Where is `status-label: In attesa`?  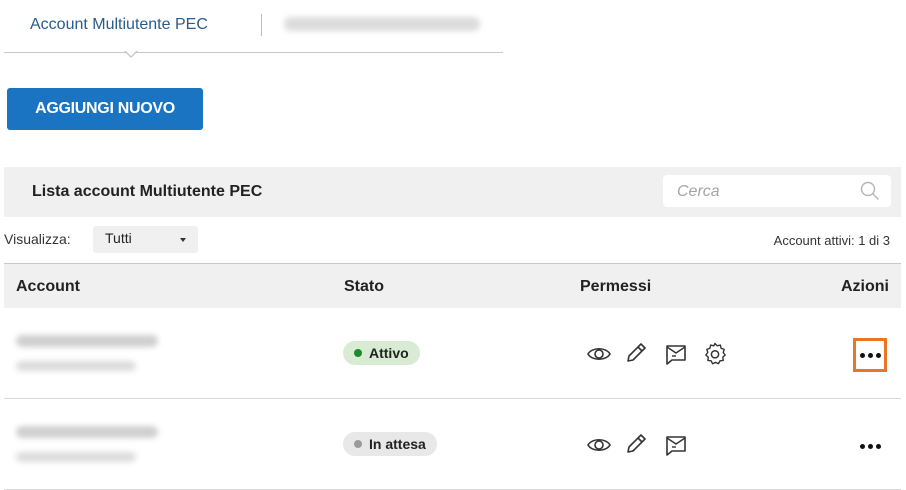 status-label: In attesa is located at coordinates (397, 444).